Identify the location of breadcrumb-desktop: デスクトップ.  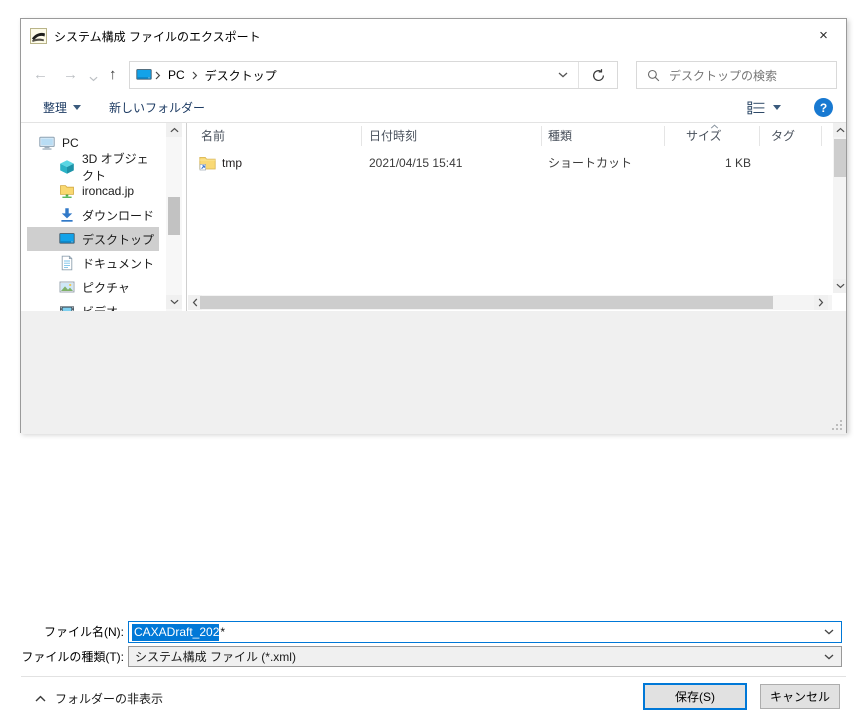
(241, 75).